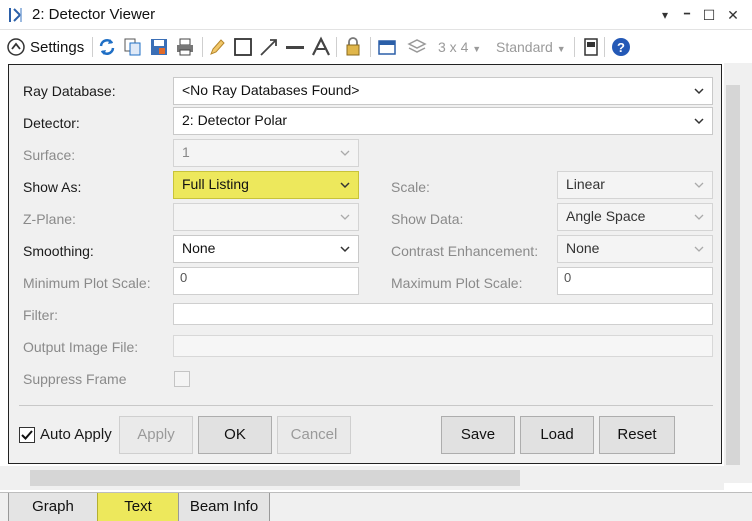 Image resolution: width=752 pixels, height=521 pixels. Describe the element at coordinates (453, 47) in the screenshot. I see `layout-label: 3 x 4` at that location.